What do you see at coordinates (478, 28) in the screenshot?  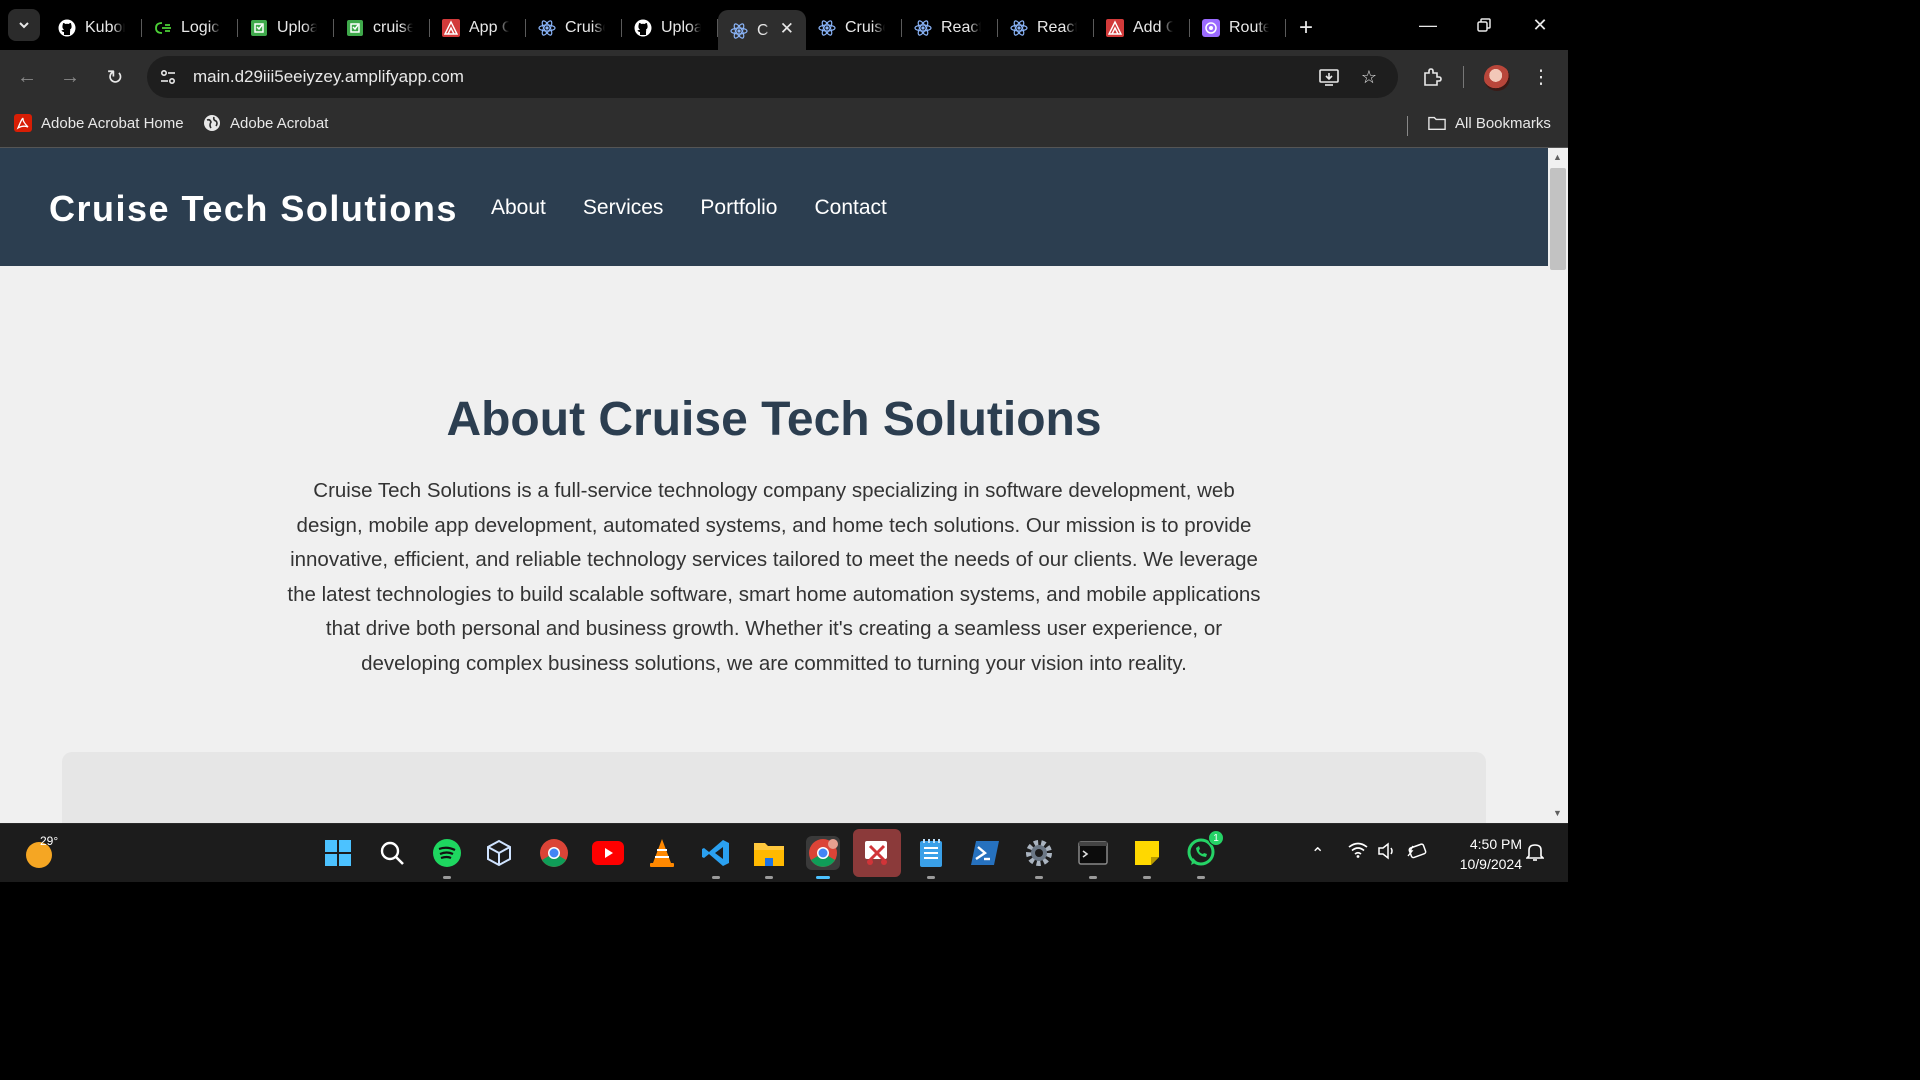 I see `tab: App C` at bounding box center [478, 28].